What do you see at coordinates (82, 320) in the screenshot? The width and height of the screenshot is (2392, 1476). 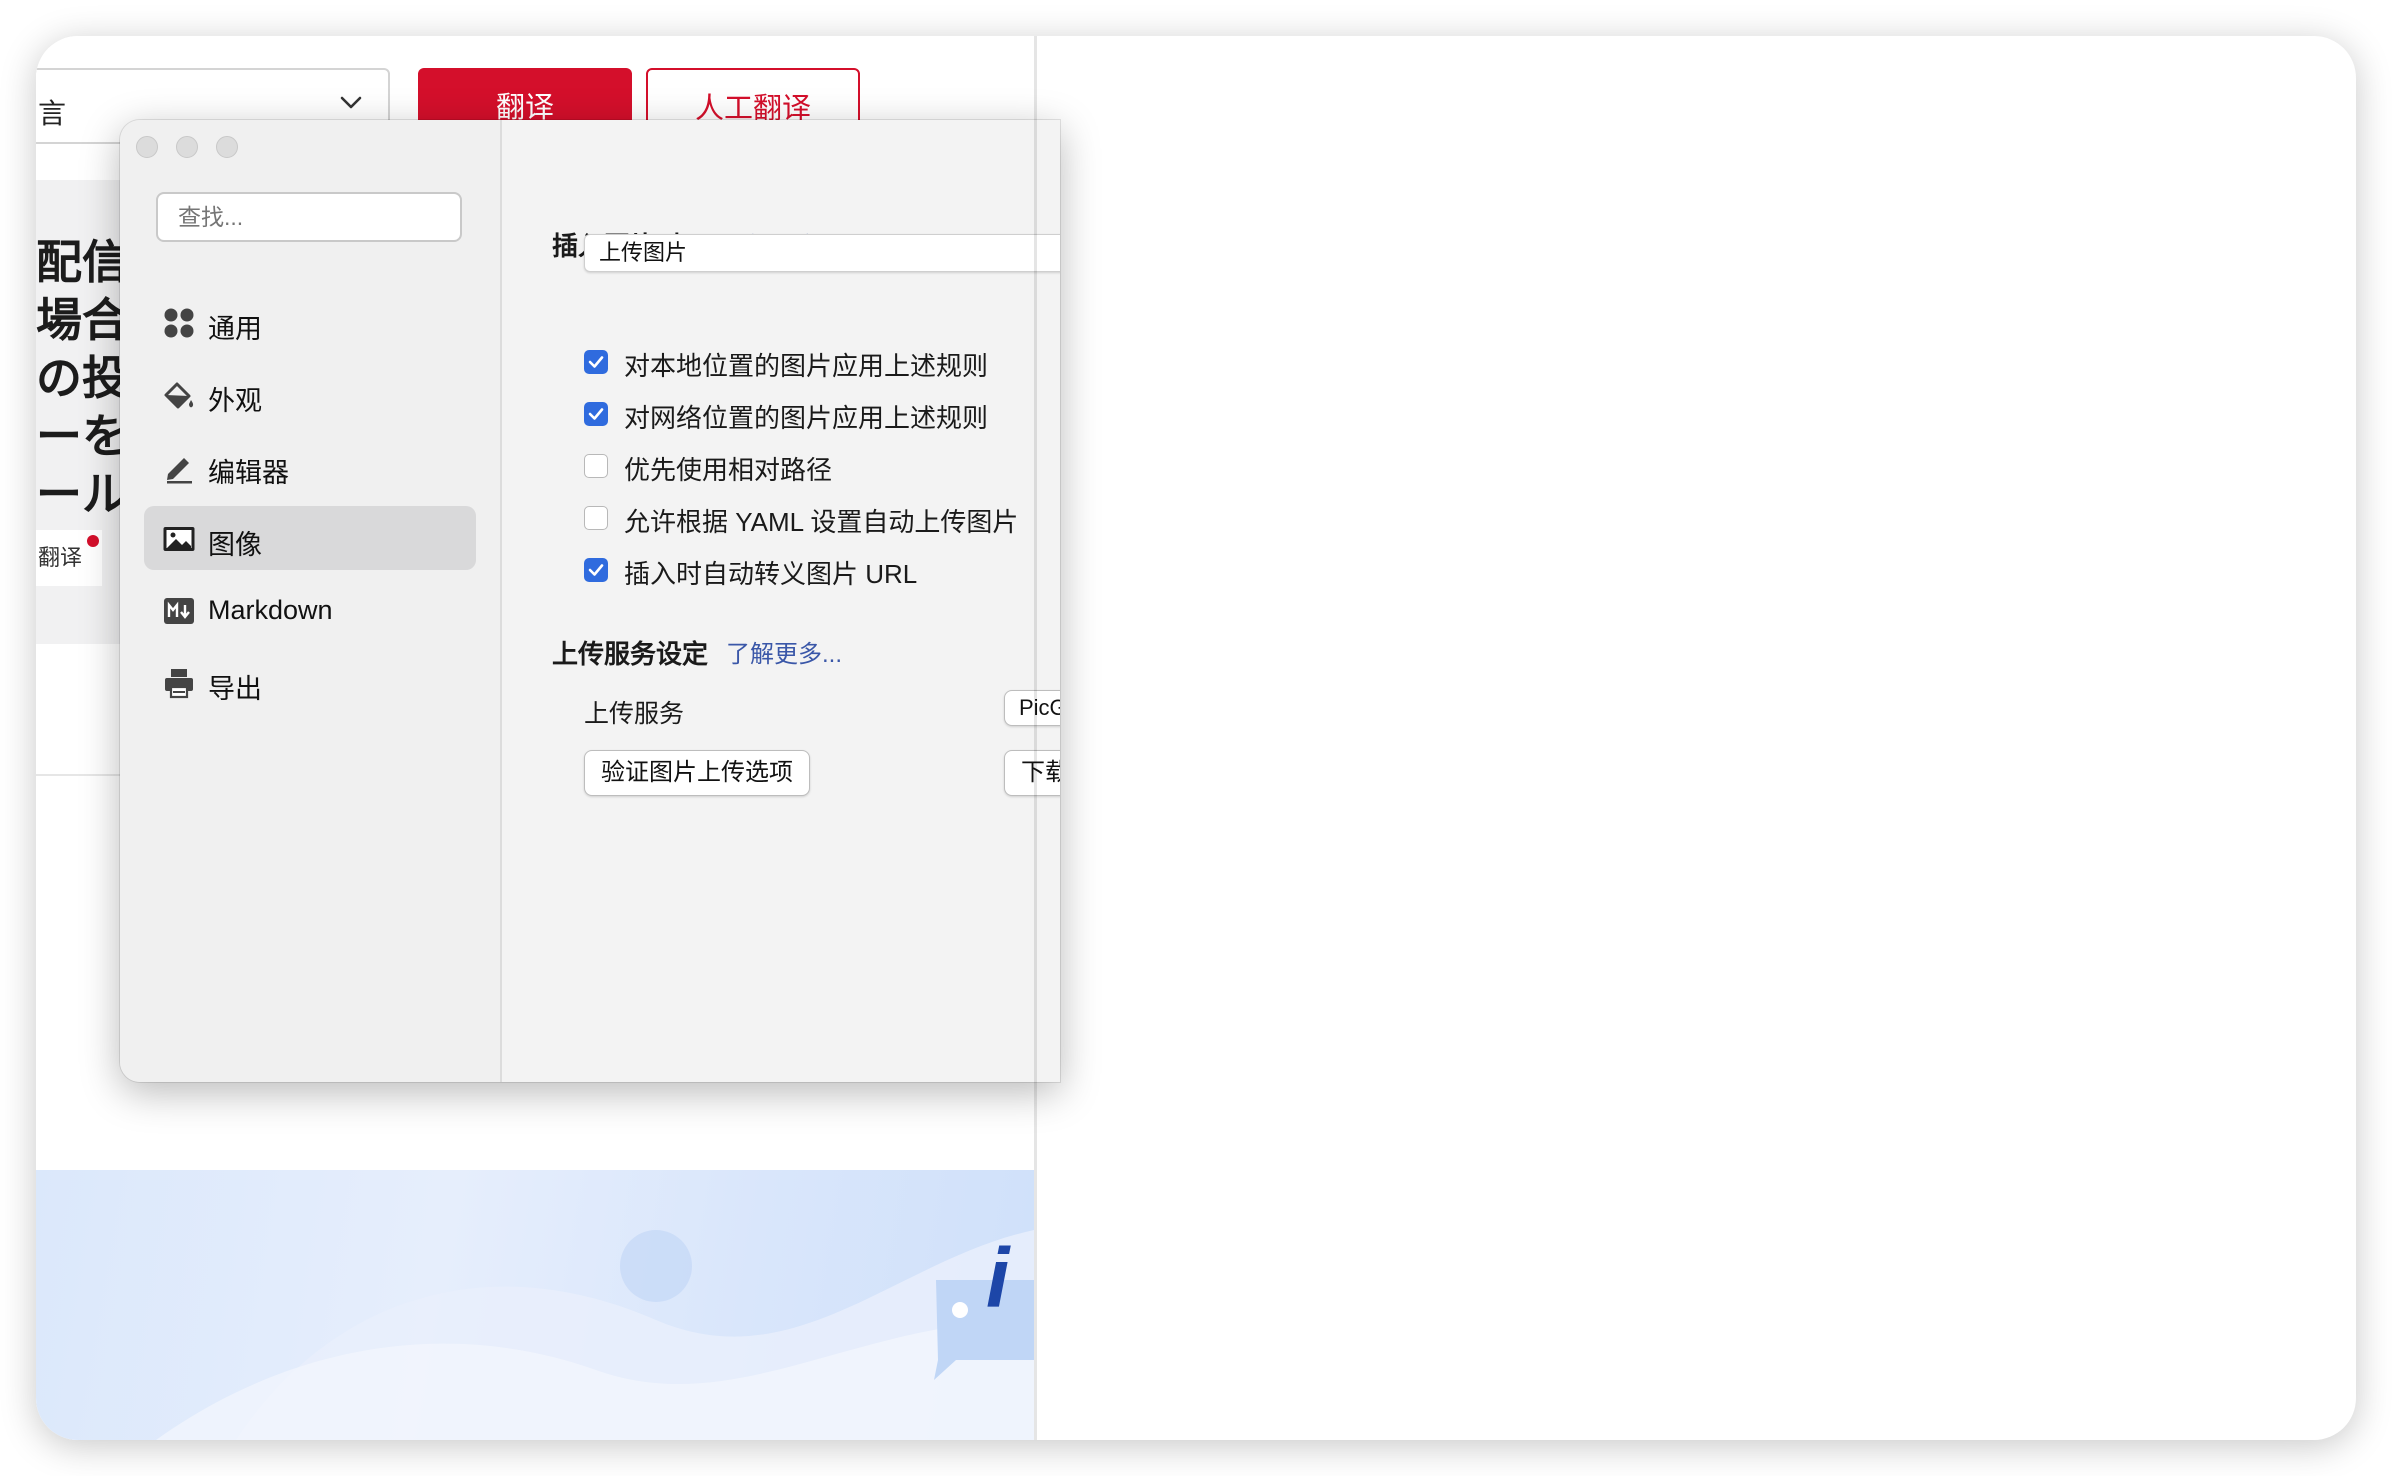 I see `result-text-line: 場合` at bounding box center [82, 320].